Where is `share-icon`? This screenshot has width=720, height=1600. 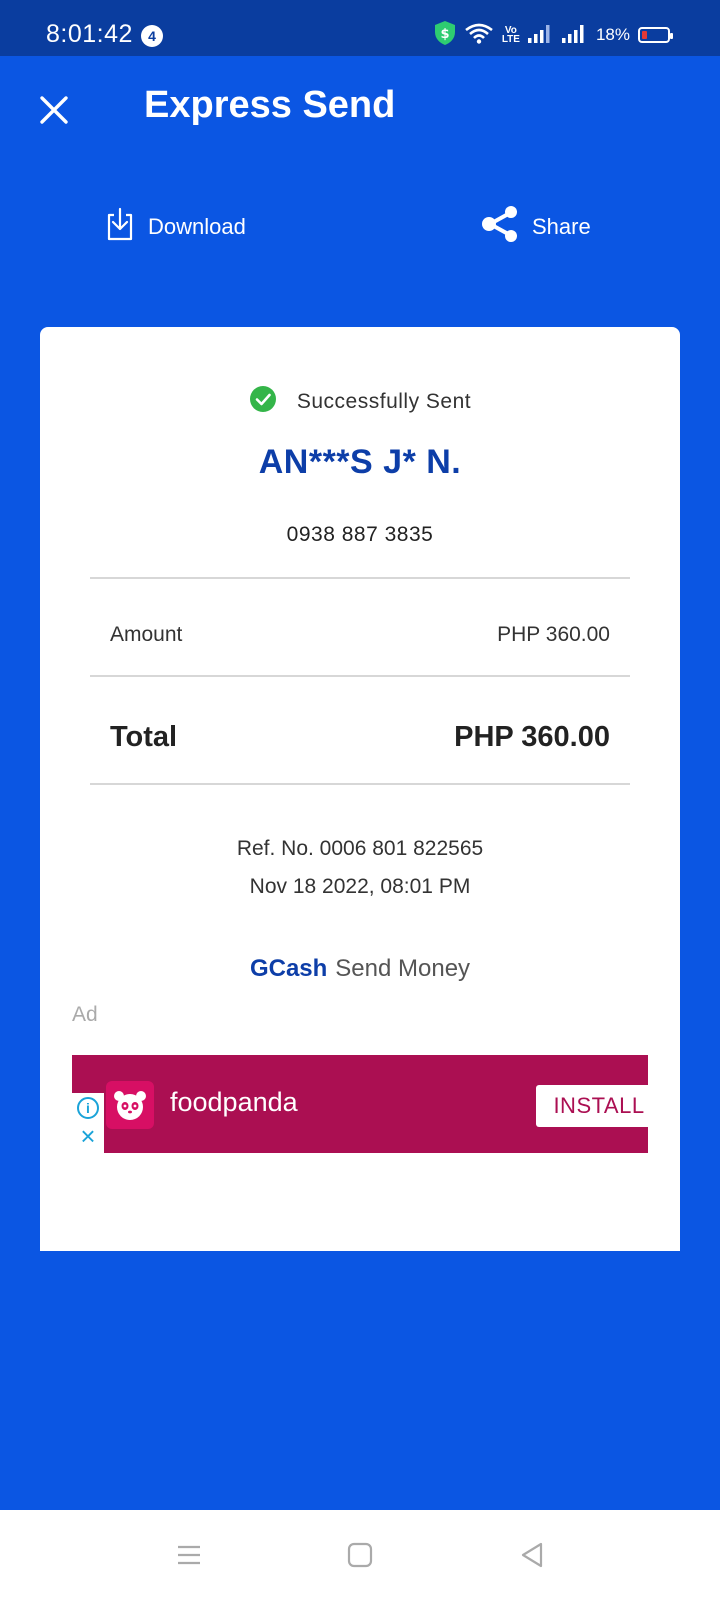
share-icon is located at coordinates (500, 227).